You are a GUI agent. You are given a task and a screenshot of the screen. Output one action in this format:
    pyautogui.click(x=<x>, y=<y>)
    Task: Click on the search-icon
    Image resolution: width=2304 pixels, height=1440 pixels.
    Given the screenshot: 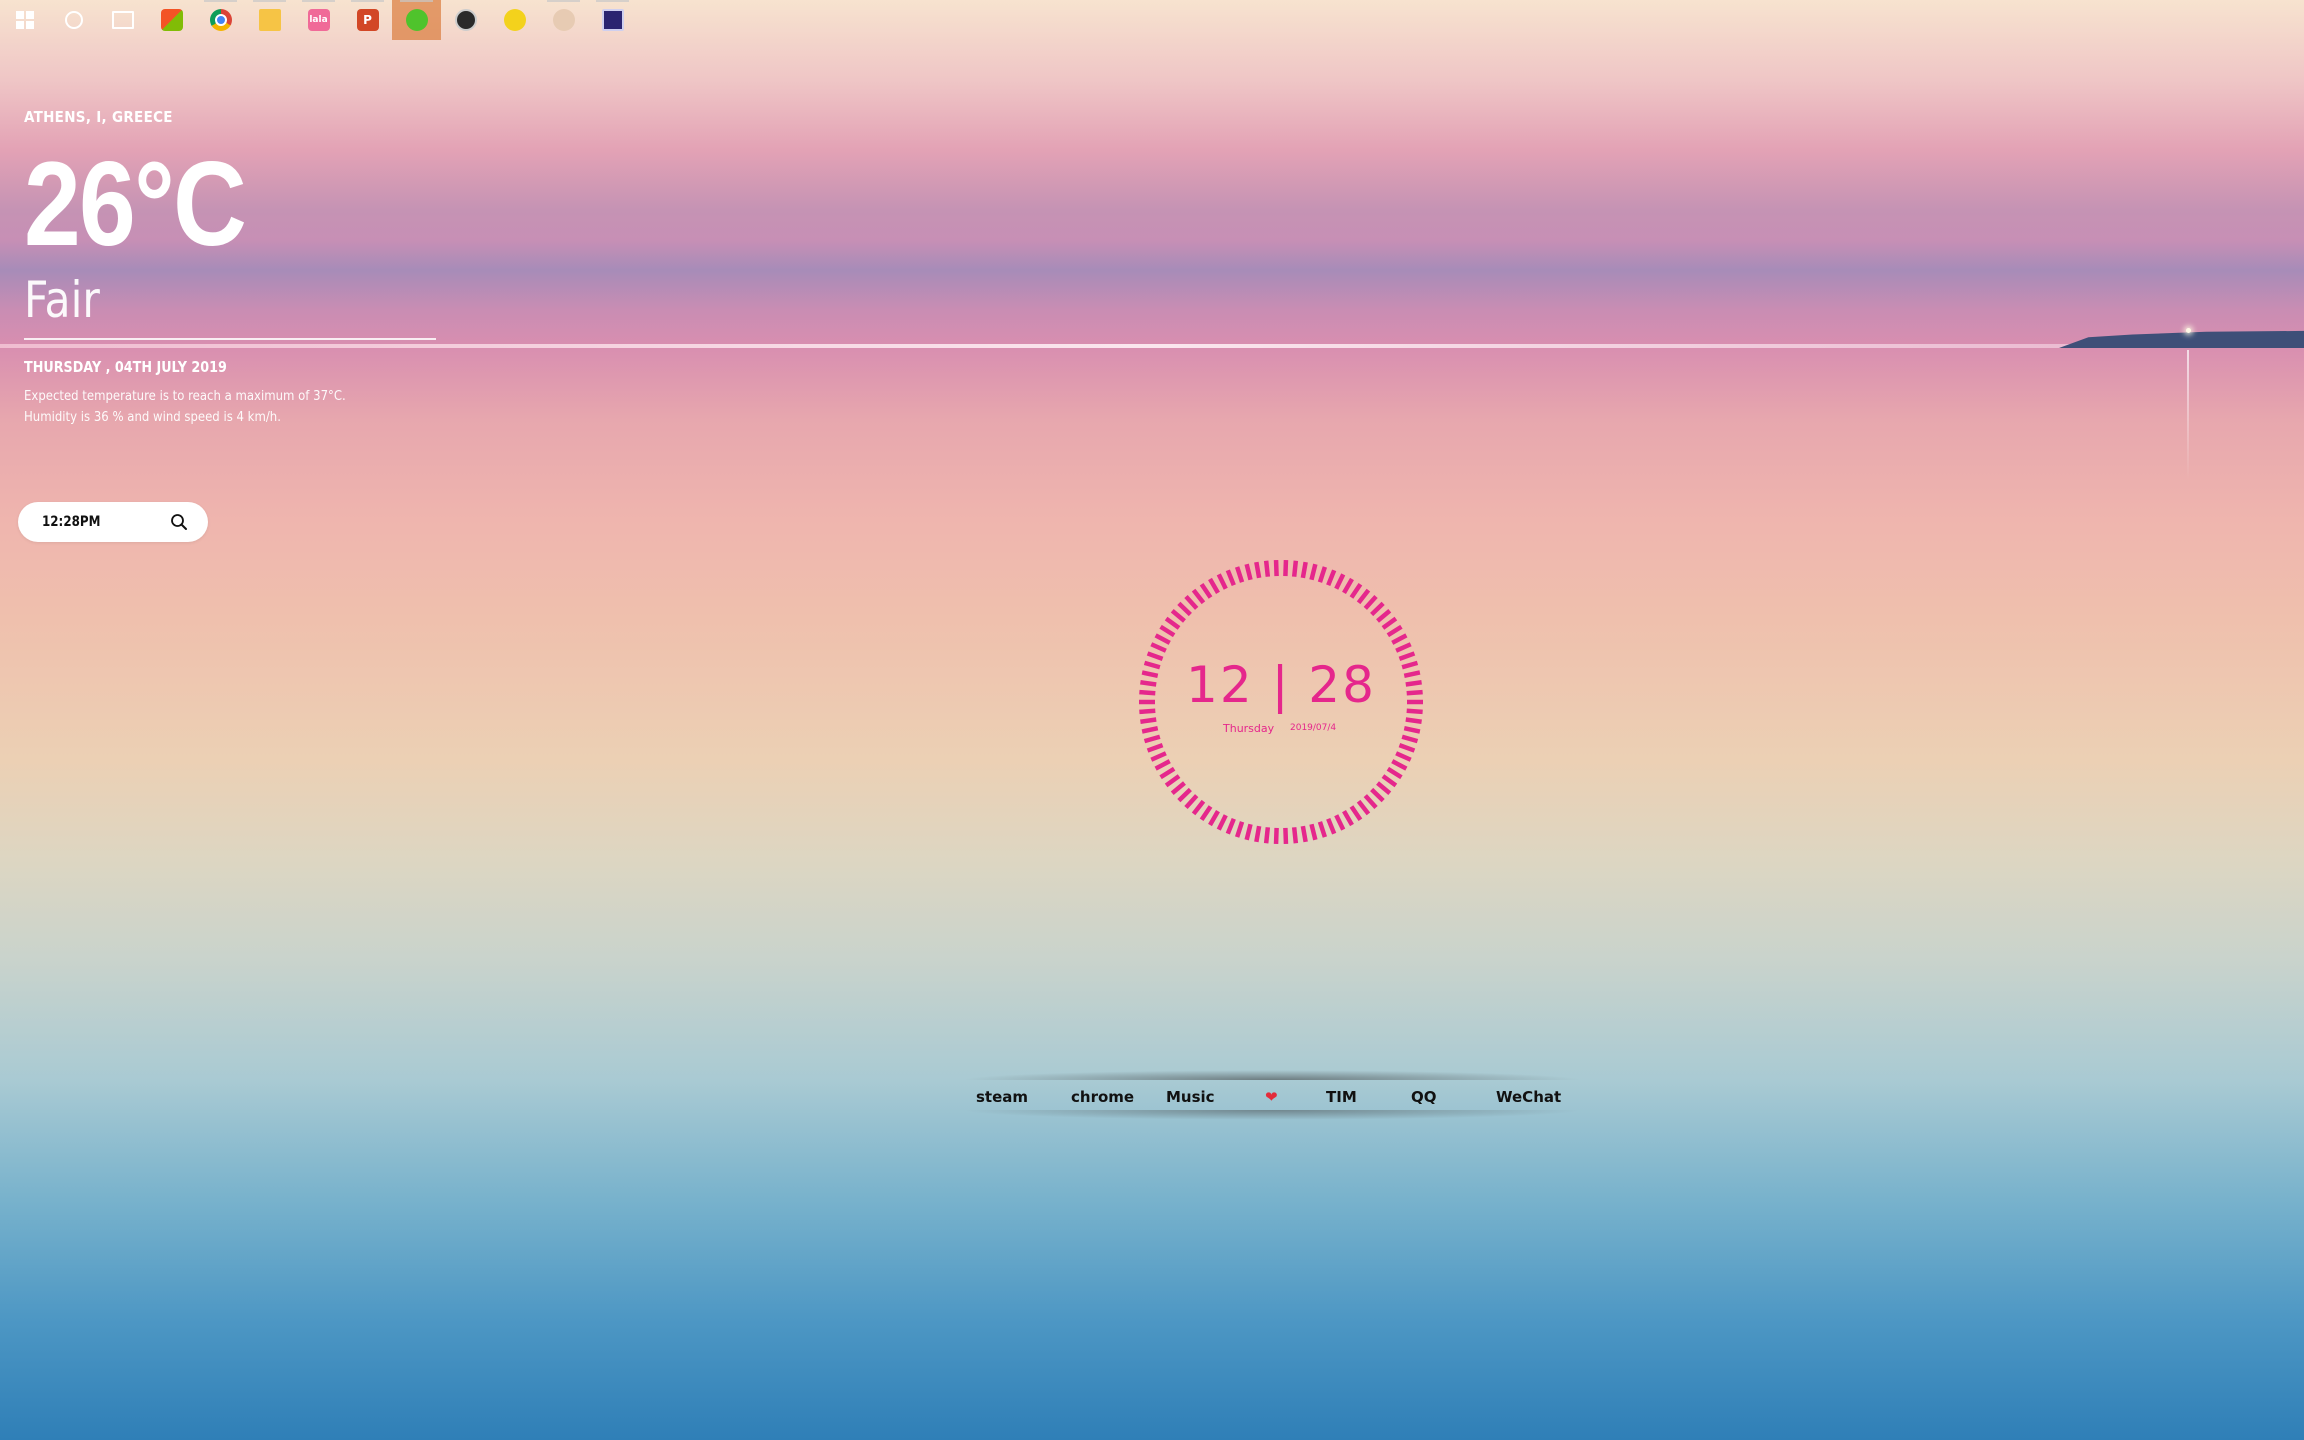 What is the action you would take?
    pyautogui.click(x=179, y=522)
    